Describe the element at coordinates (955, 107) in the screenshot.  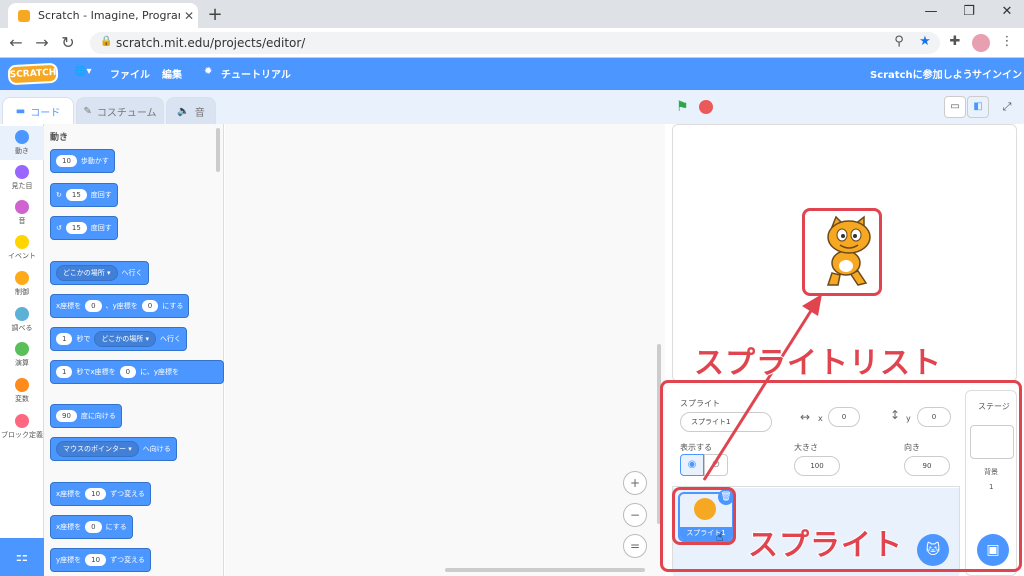
I see `small-stage-icon: ▭` at that location.